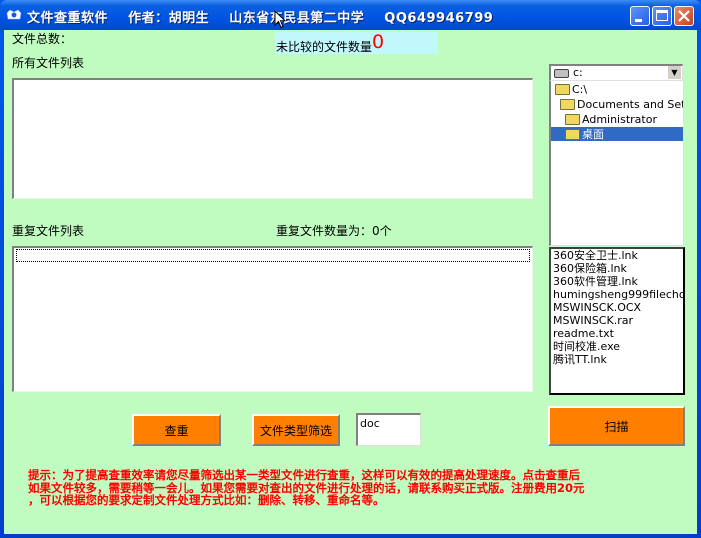 The height and width of the screenshot is (538, 701). I want to click on drive-select: c: ▼, so click(616, 72).